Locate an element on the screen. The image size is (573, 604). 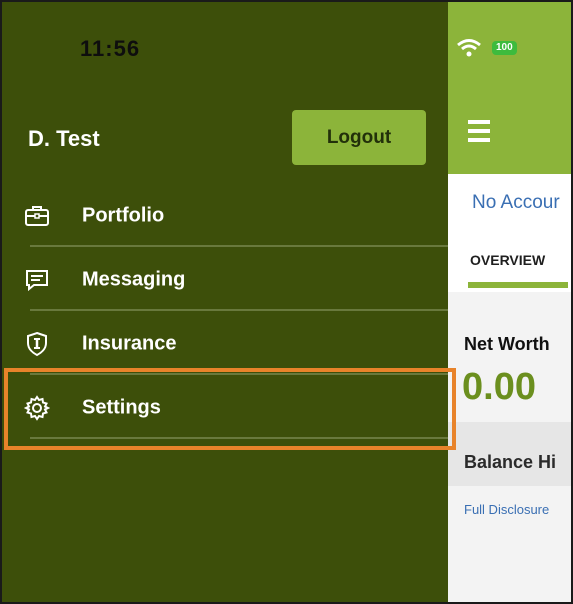
net-worth-value: 0.00 is located at coordinates (499, 387).